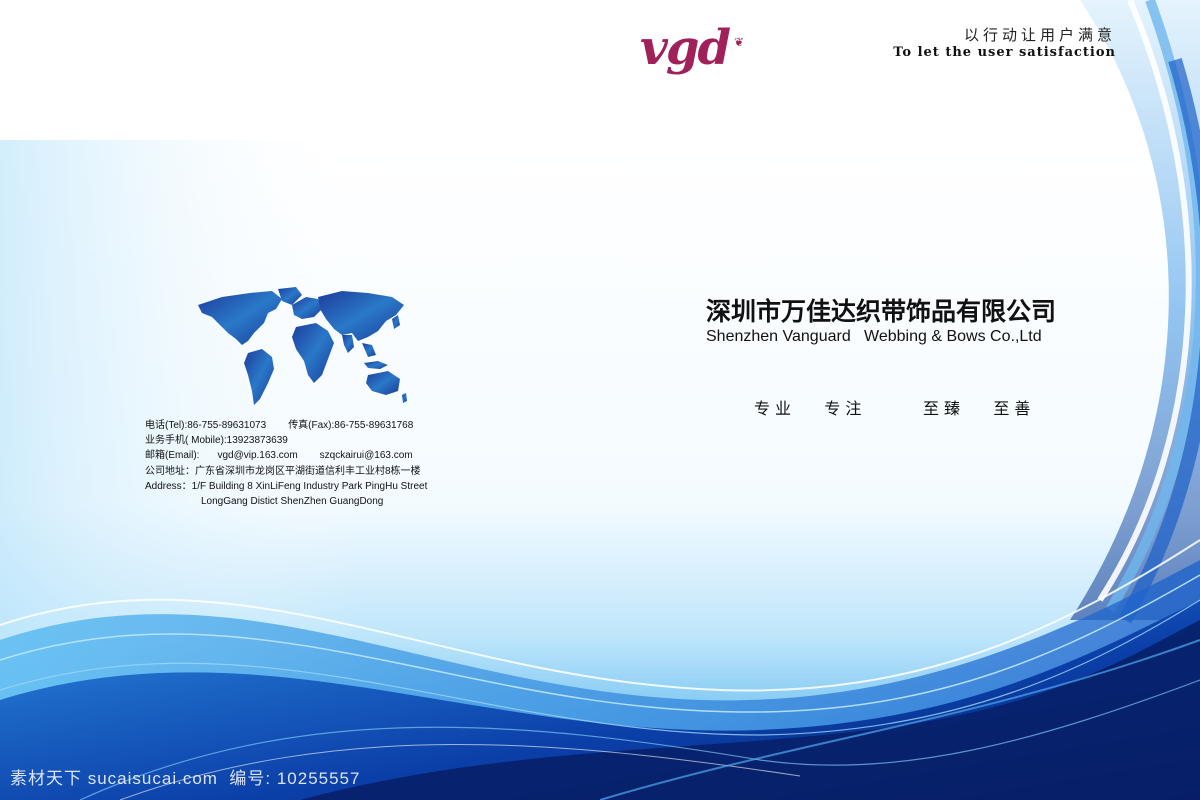 This screenshot has width=1200, height=800. Describe the element at coordinates (283, 471) in the screenshot. I see `address-chinese: 公司地址：广东省深圳市龙岗区平湖街道信利丰工业村8栋一楼` at that location.